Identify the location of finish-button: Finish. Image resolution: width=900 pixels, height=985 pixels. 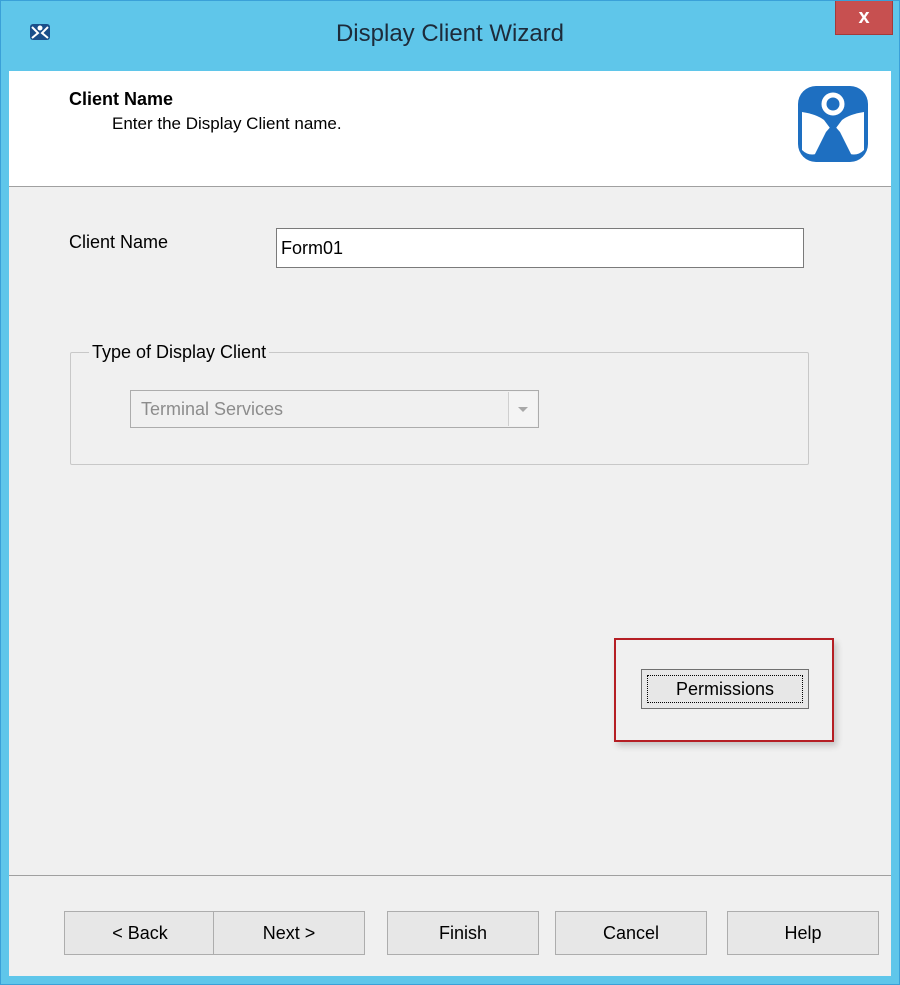
(463, 933).